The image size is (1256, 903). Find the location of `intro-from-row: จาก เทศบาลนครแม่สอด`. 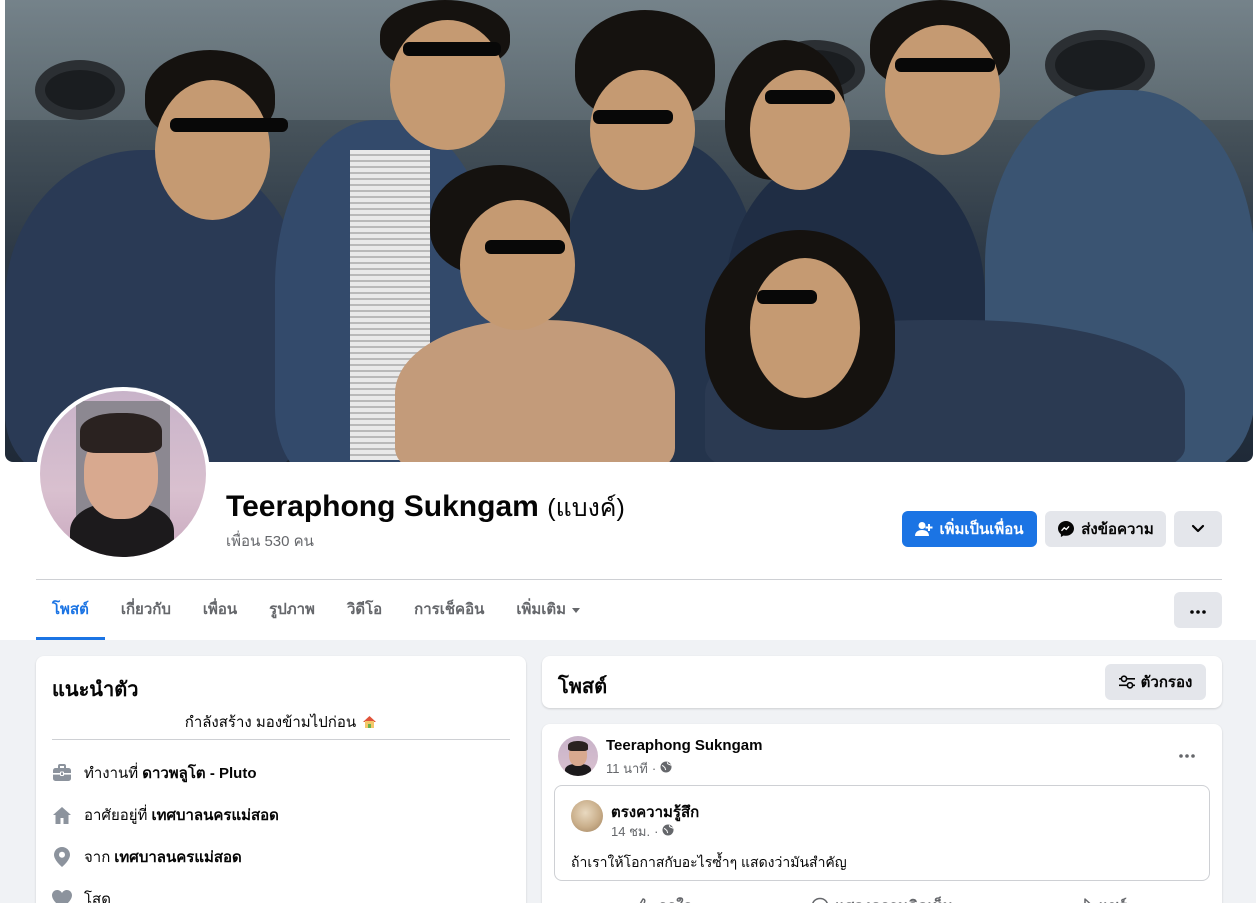

intro-from-row: จาก เทศบาลนครแม่สอด is located at coordinates (147, 857).